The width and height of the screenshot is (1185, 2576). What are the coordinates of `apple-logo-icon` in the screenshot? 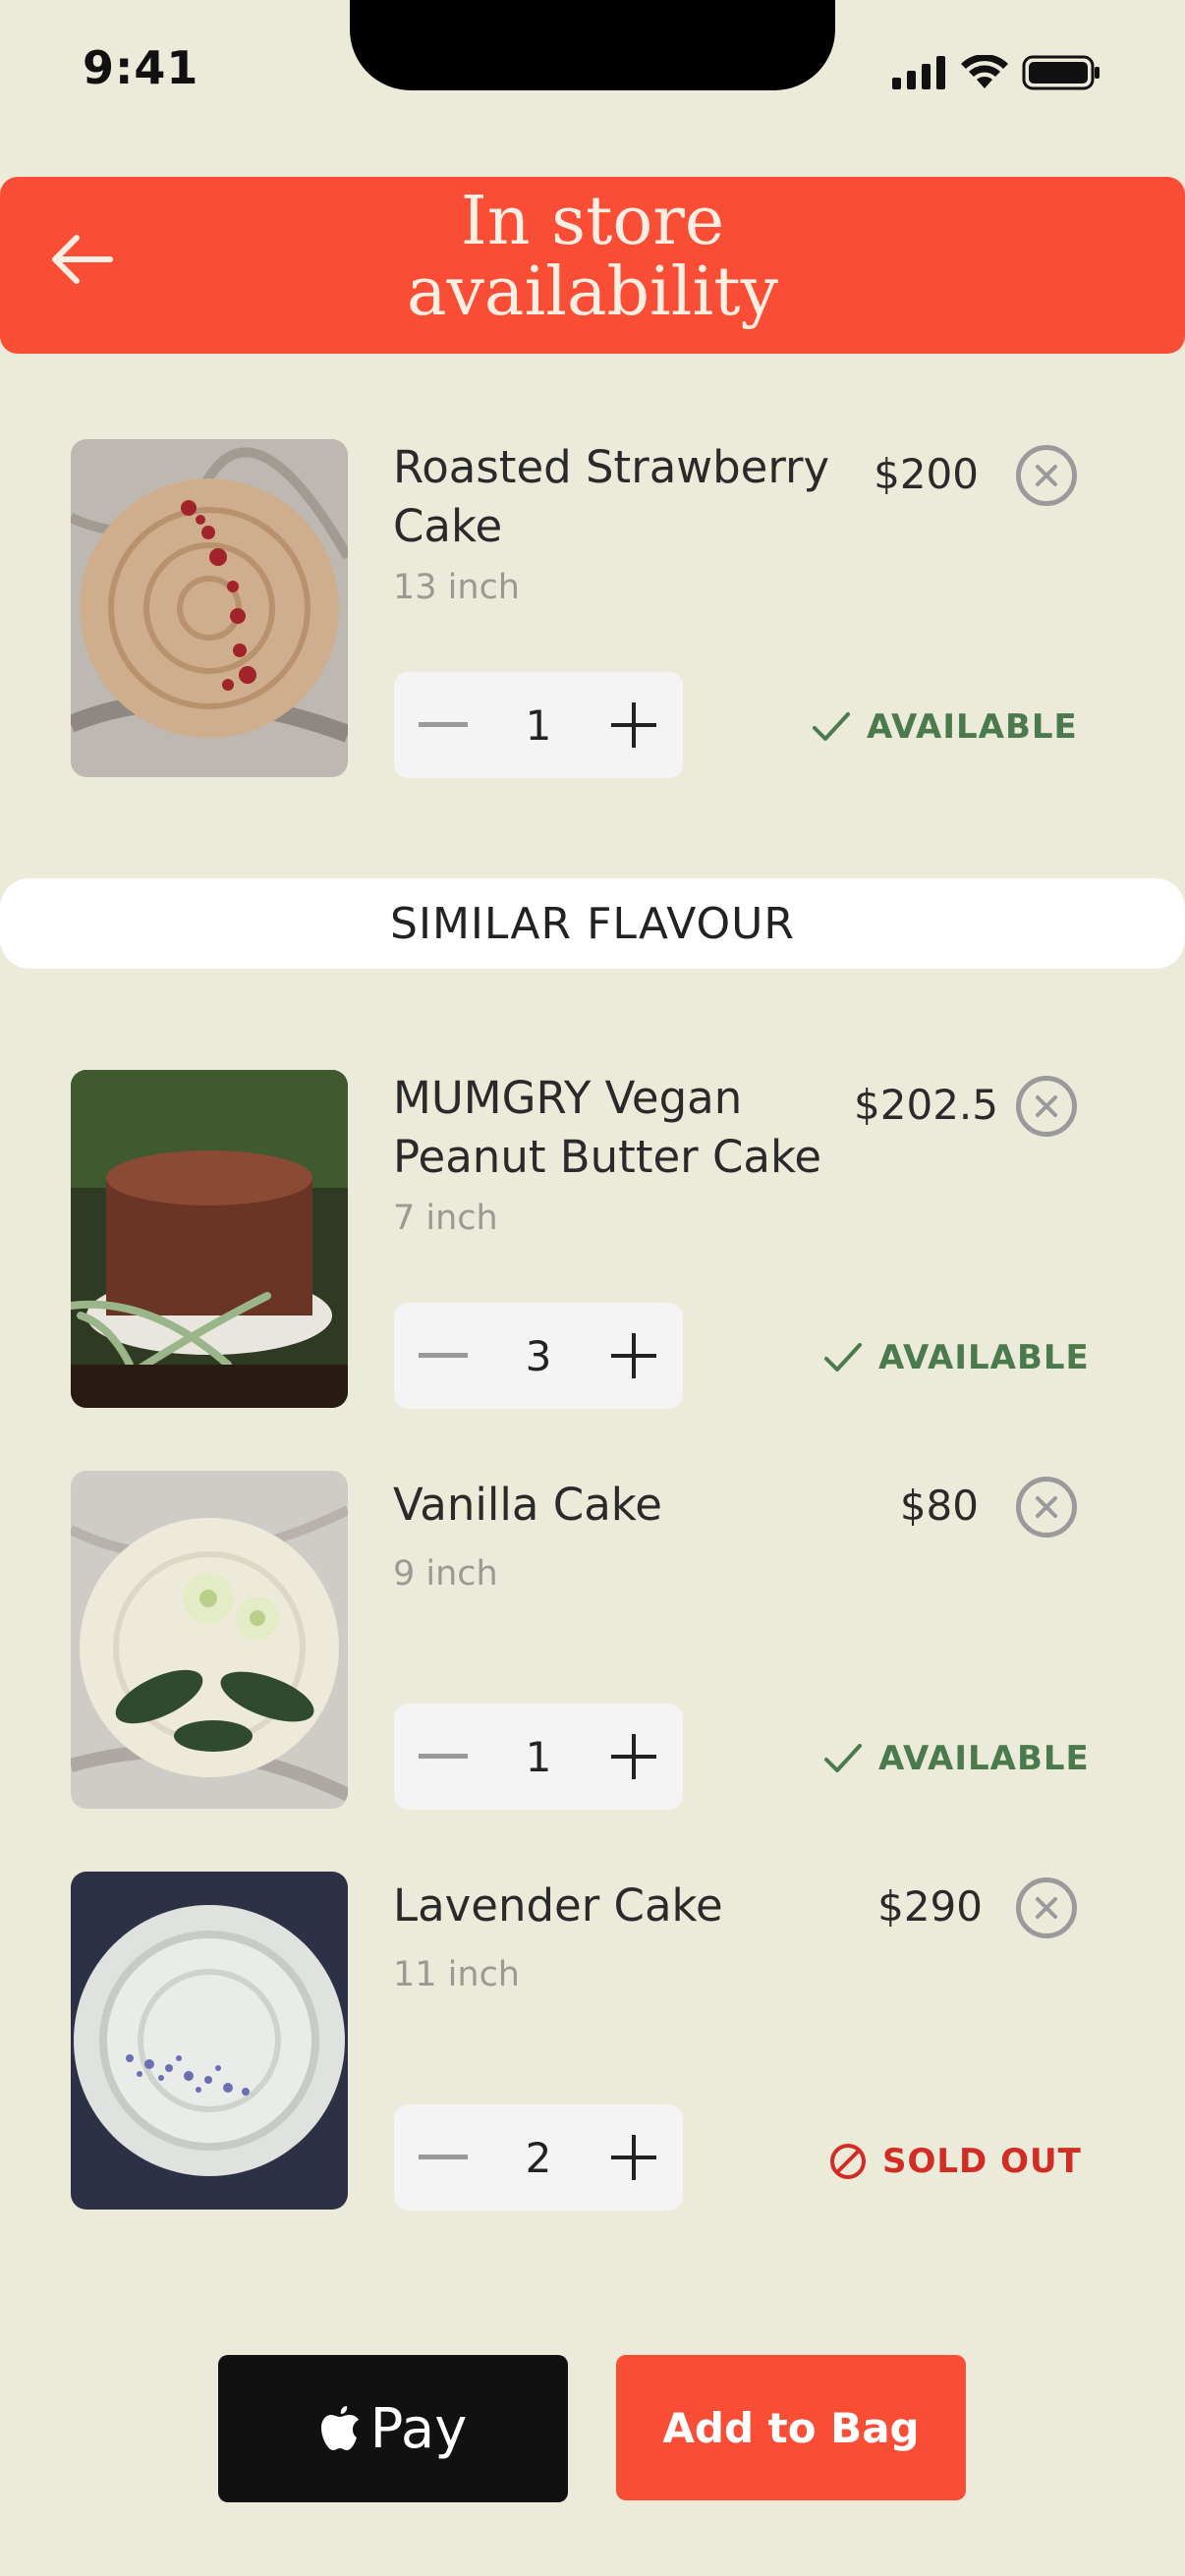 It's located at (340, 2428).